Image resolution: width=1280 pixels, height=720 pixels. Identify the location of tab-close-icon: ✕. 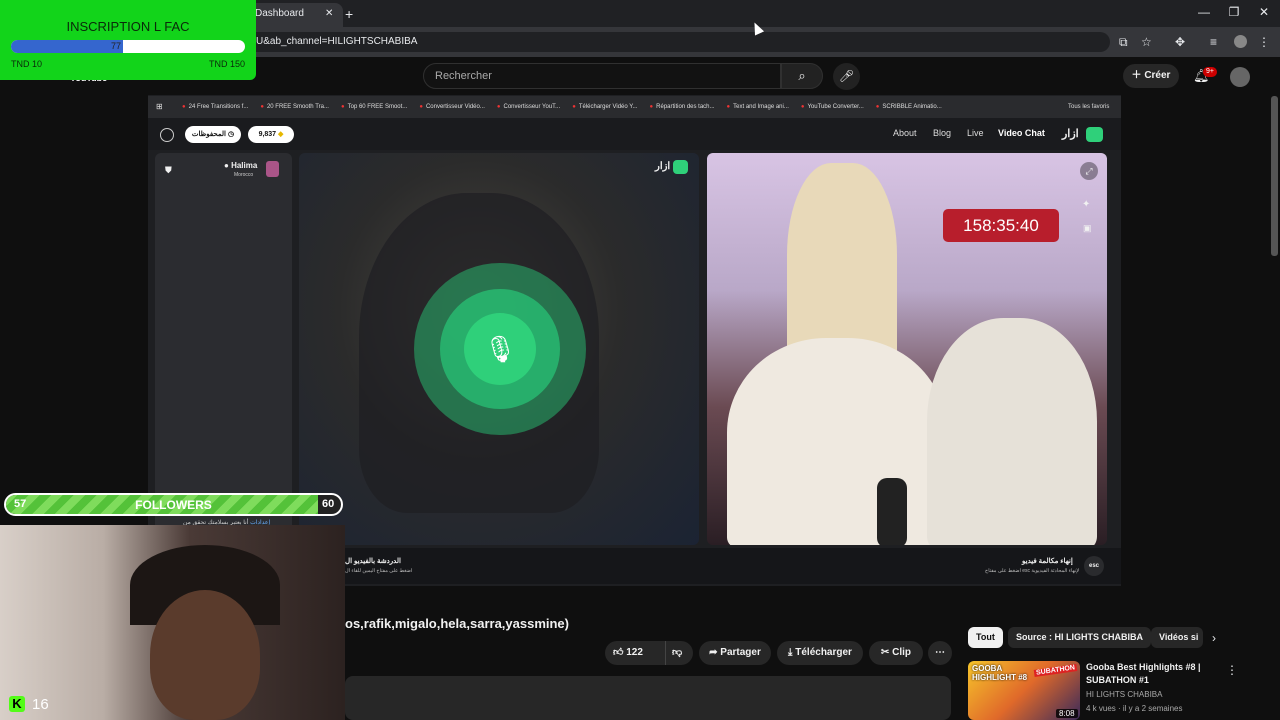
(329, 14).